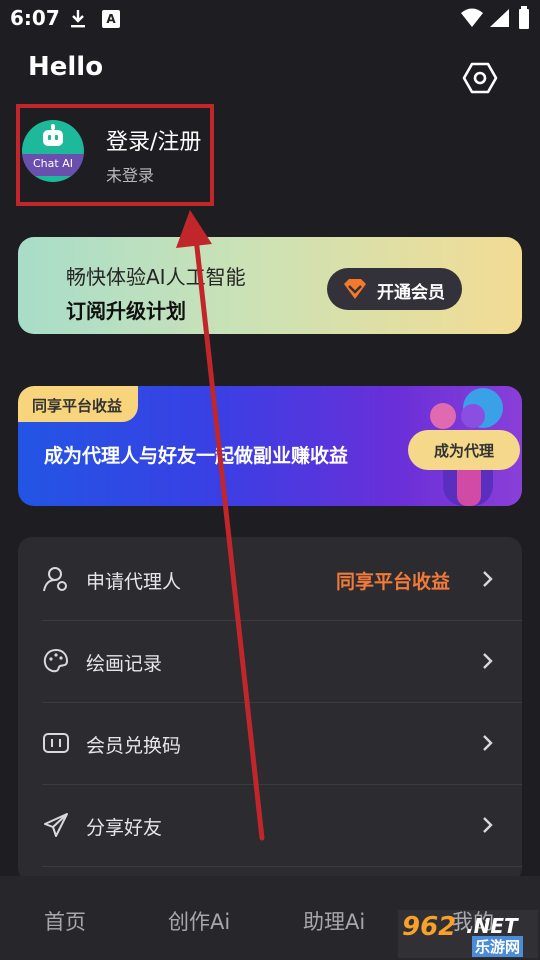  What do you see at coordinates (56, 743) in the screenshot?
I see `code-card-icon` at bounding box center [56, 743].